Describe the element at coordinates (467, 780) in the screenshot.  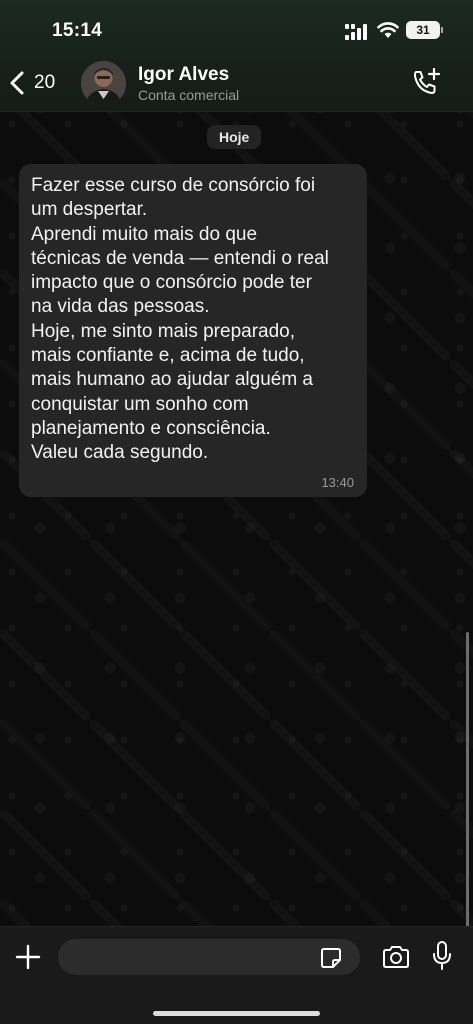
I see `scrollbar` at that location.